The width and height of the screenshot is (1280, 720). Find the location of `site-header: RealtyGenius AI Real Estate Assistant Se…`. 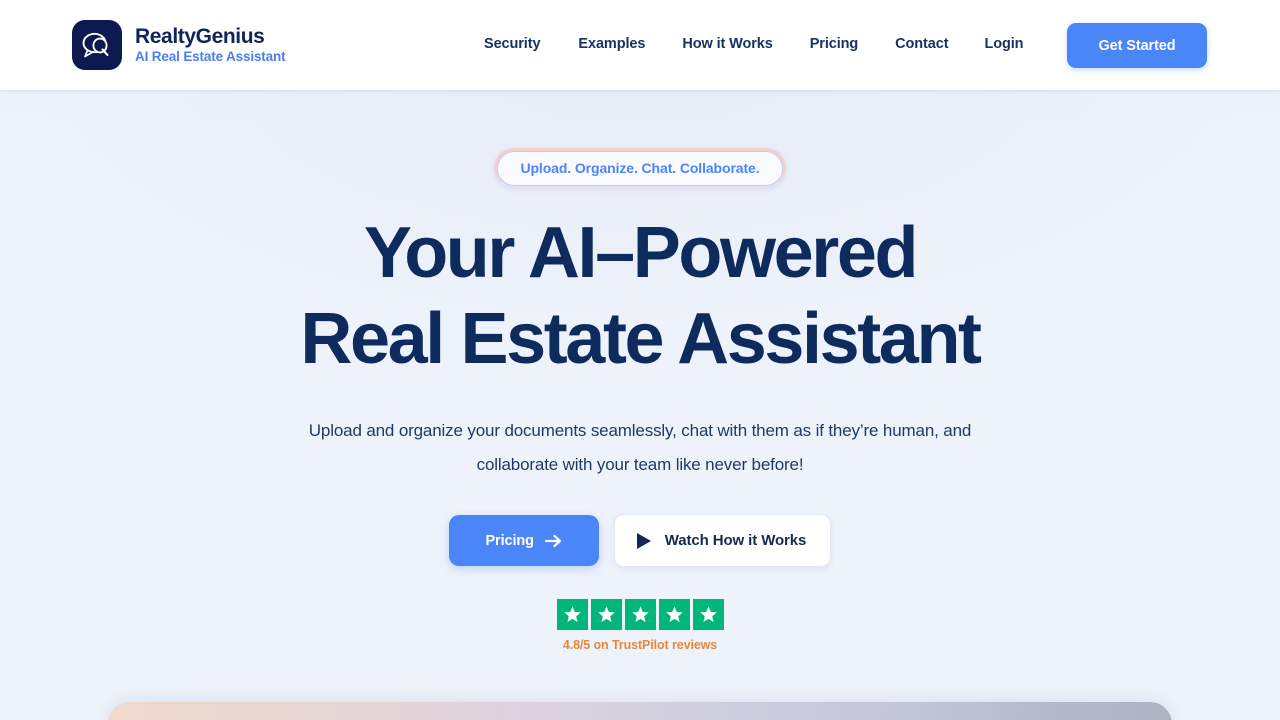

site-header: RealtyGenius AI Real Estate Assistant Se… is located at coordinates (640, 45).